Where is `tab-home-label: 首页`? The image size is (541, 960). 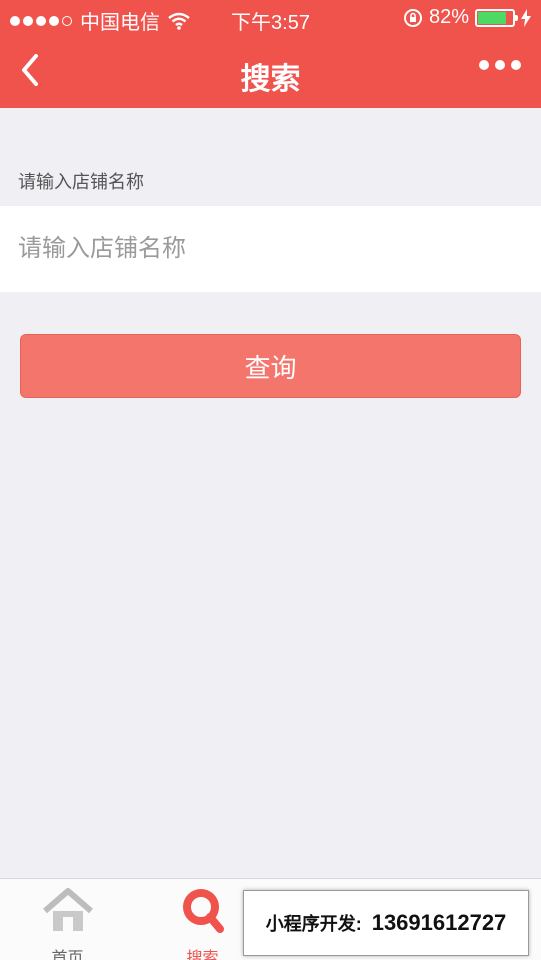 tab-home-label: 首页 is located at coordinates (67, 955).